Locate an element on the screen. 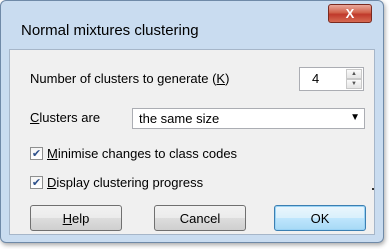 Image resolution: width=389 pixels, height=249 pixels. help-button: Help is located at coordinates (76, 218).